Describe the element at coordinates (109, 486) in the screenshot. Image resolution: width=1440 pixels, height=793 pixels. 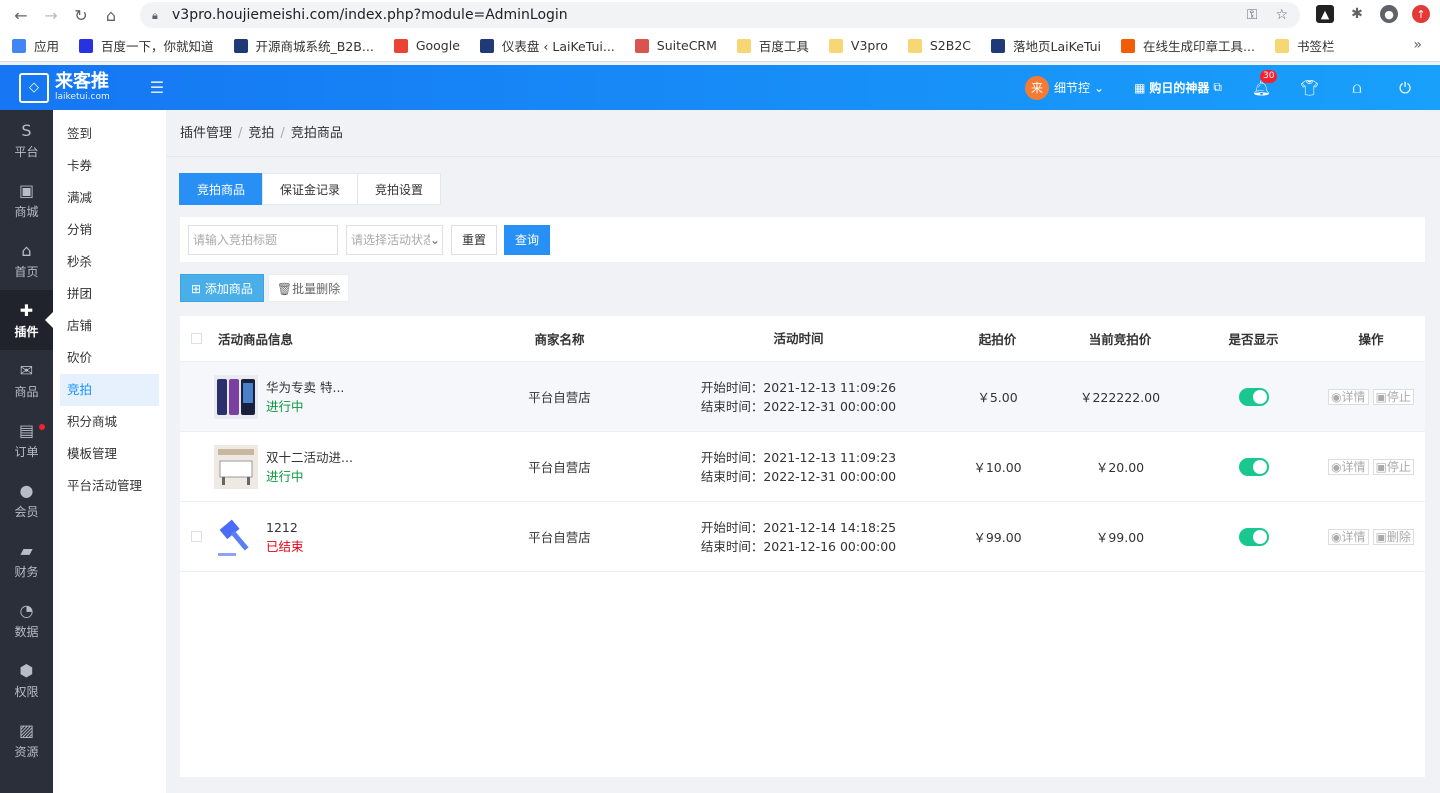
I see `sub-menu-item: 平台活动管理` at that location.